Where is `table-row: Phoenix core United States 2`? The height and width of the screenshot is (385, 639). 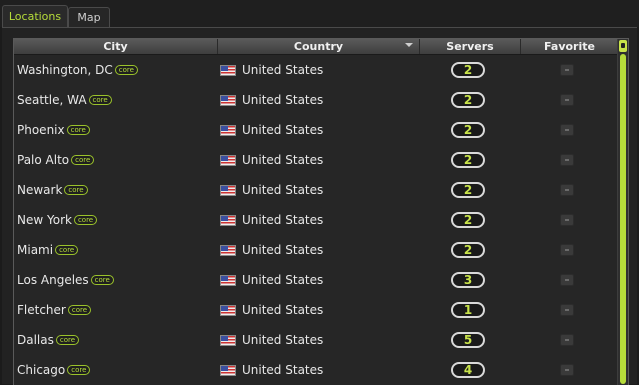 table-row: Phoenix core United States 2 is located at coordinates (316, 130).